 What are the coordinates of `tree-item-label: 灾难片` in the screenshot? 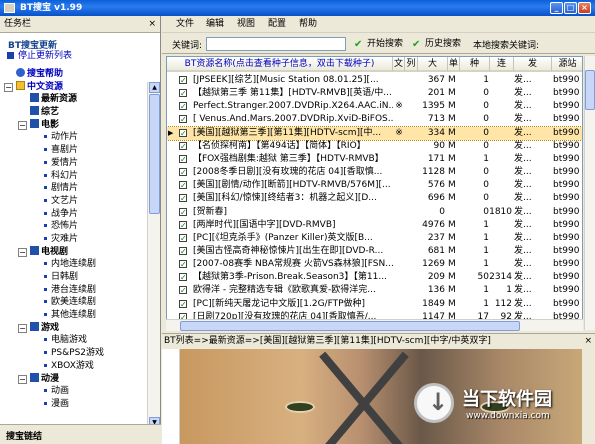 It's located at (65, 238).